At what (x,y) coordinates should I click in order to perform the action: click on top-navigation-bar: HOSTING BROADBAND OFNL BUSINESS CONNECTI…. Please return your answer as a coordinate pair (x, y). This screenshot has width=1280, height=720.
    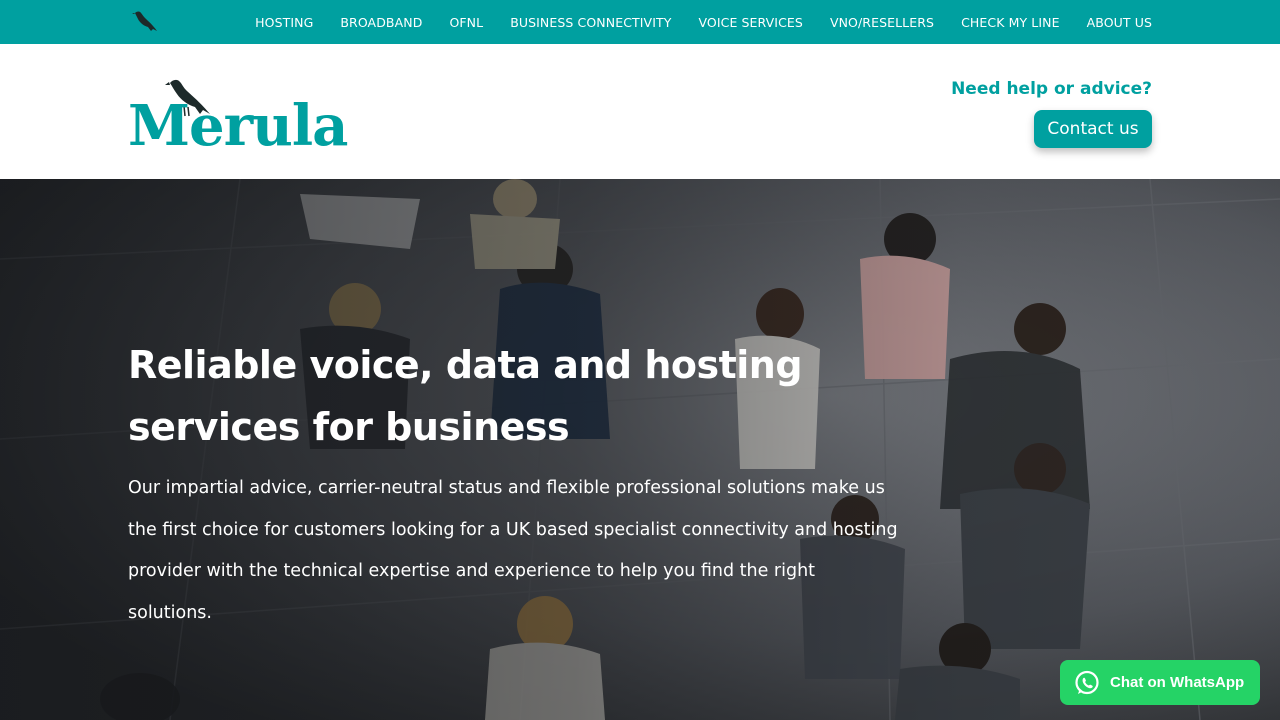
    Looking at the image, I should click on (640, 22).